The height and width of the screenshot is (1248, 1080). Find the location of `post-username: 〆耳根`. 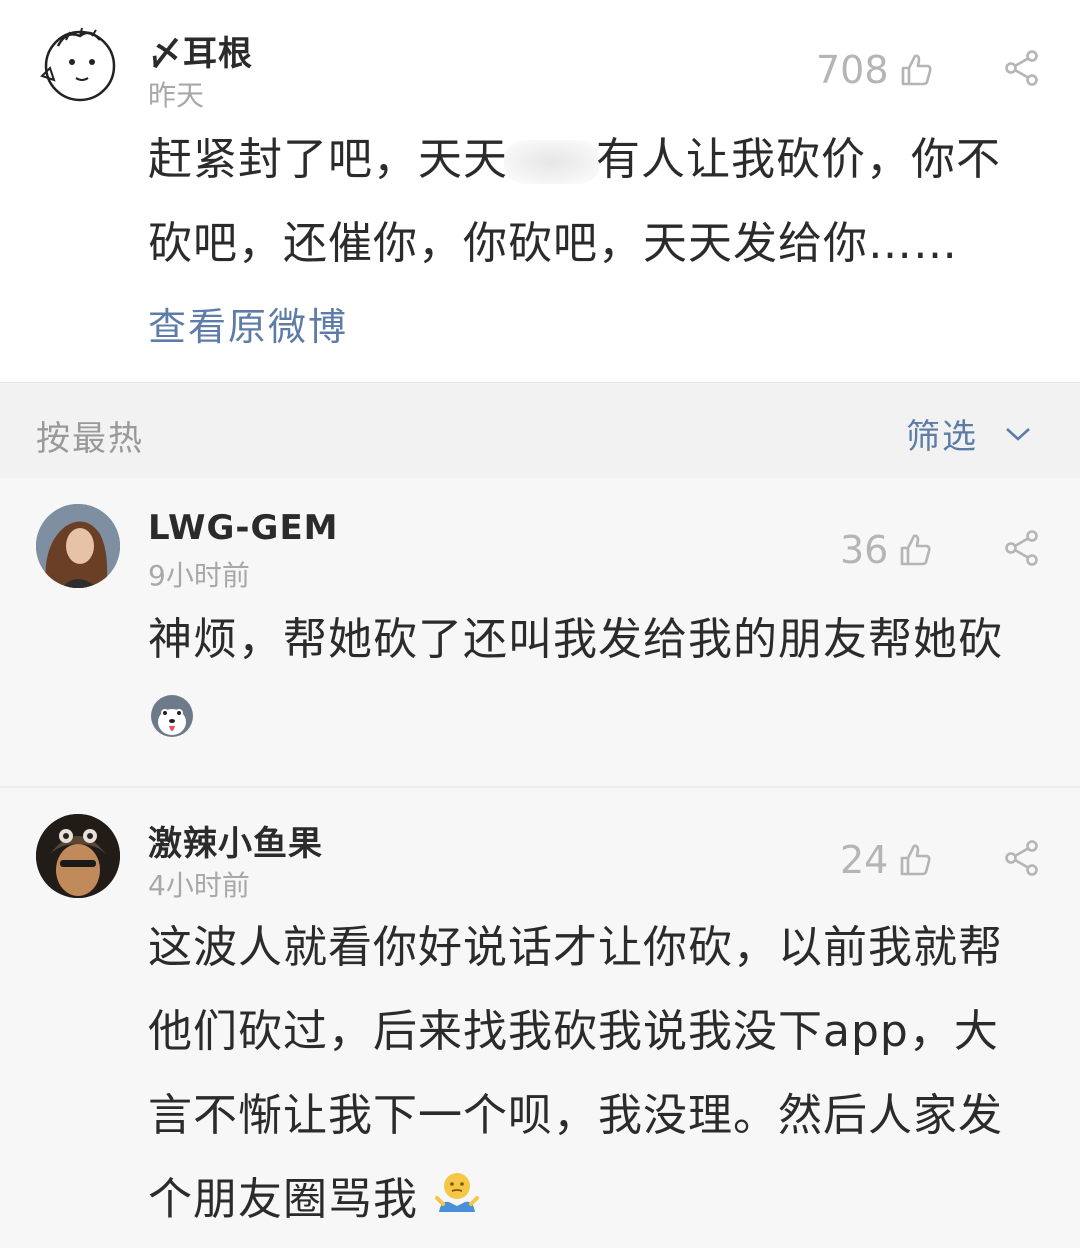

post-username: 〆耳根 is located at coordinates (200, 50).